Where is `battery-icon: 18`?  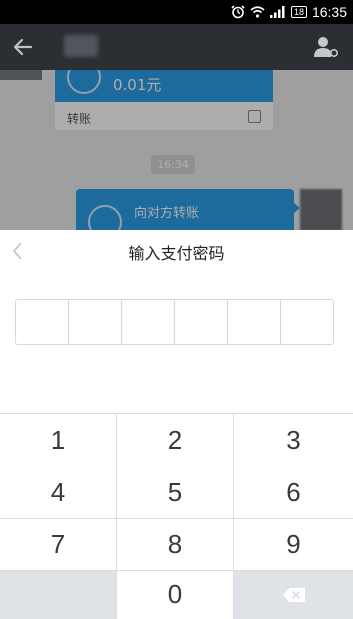
battery-icon: 18 is located at coordinates (298, 12).